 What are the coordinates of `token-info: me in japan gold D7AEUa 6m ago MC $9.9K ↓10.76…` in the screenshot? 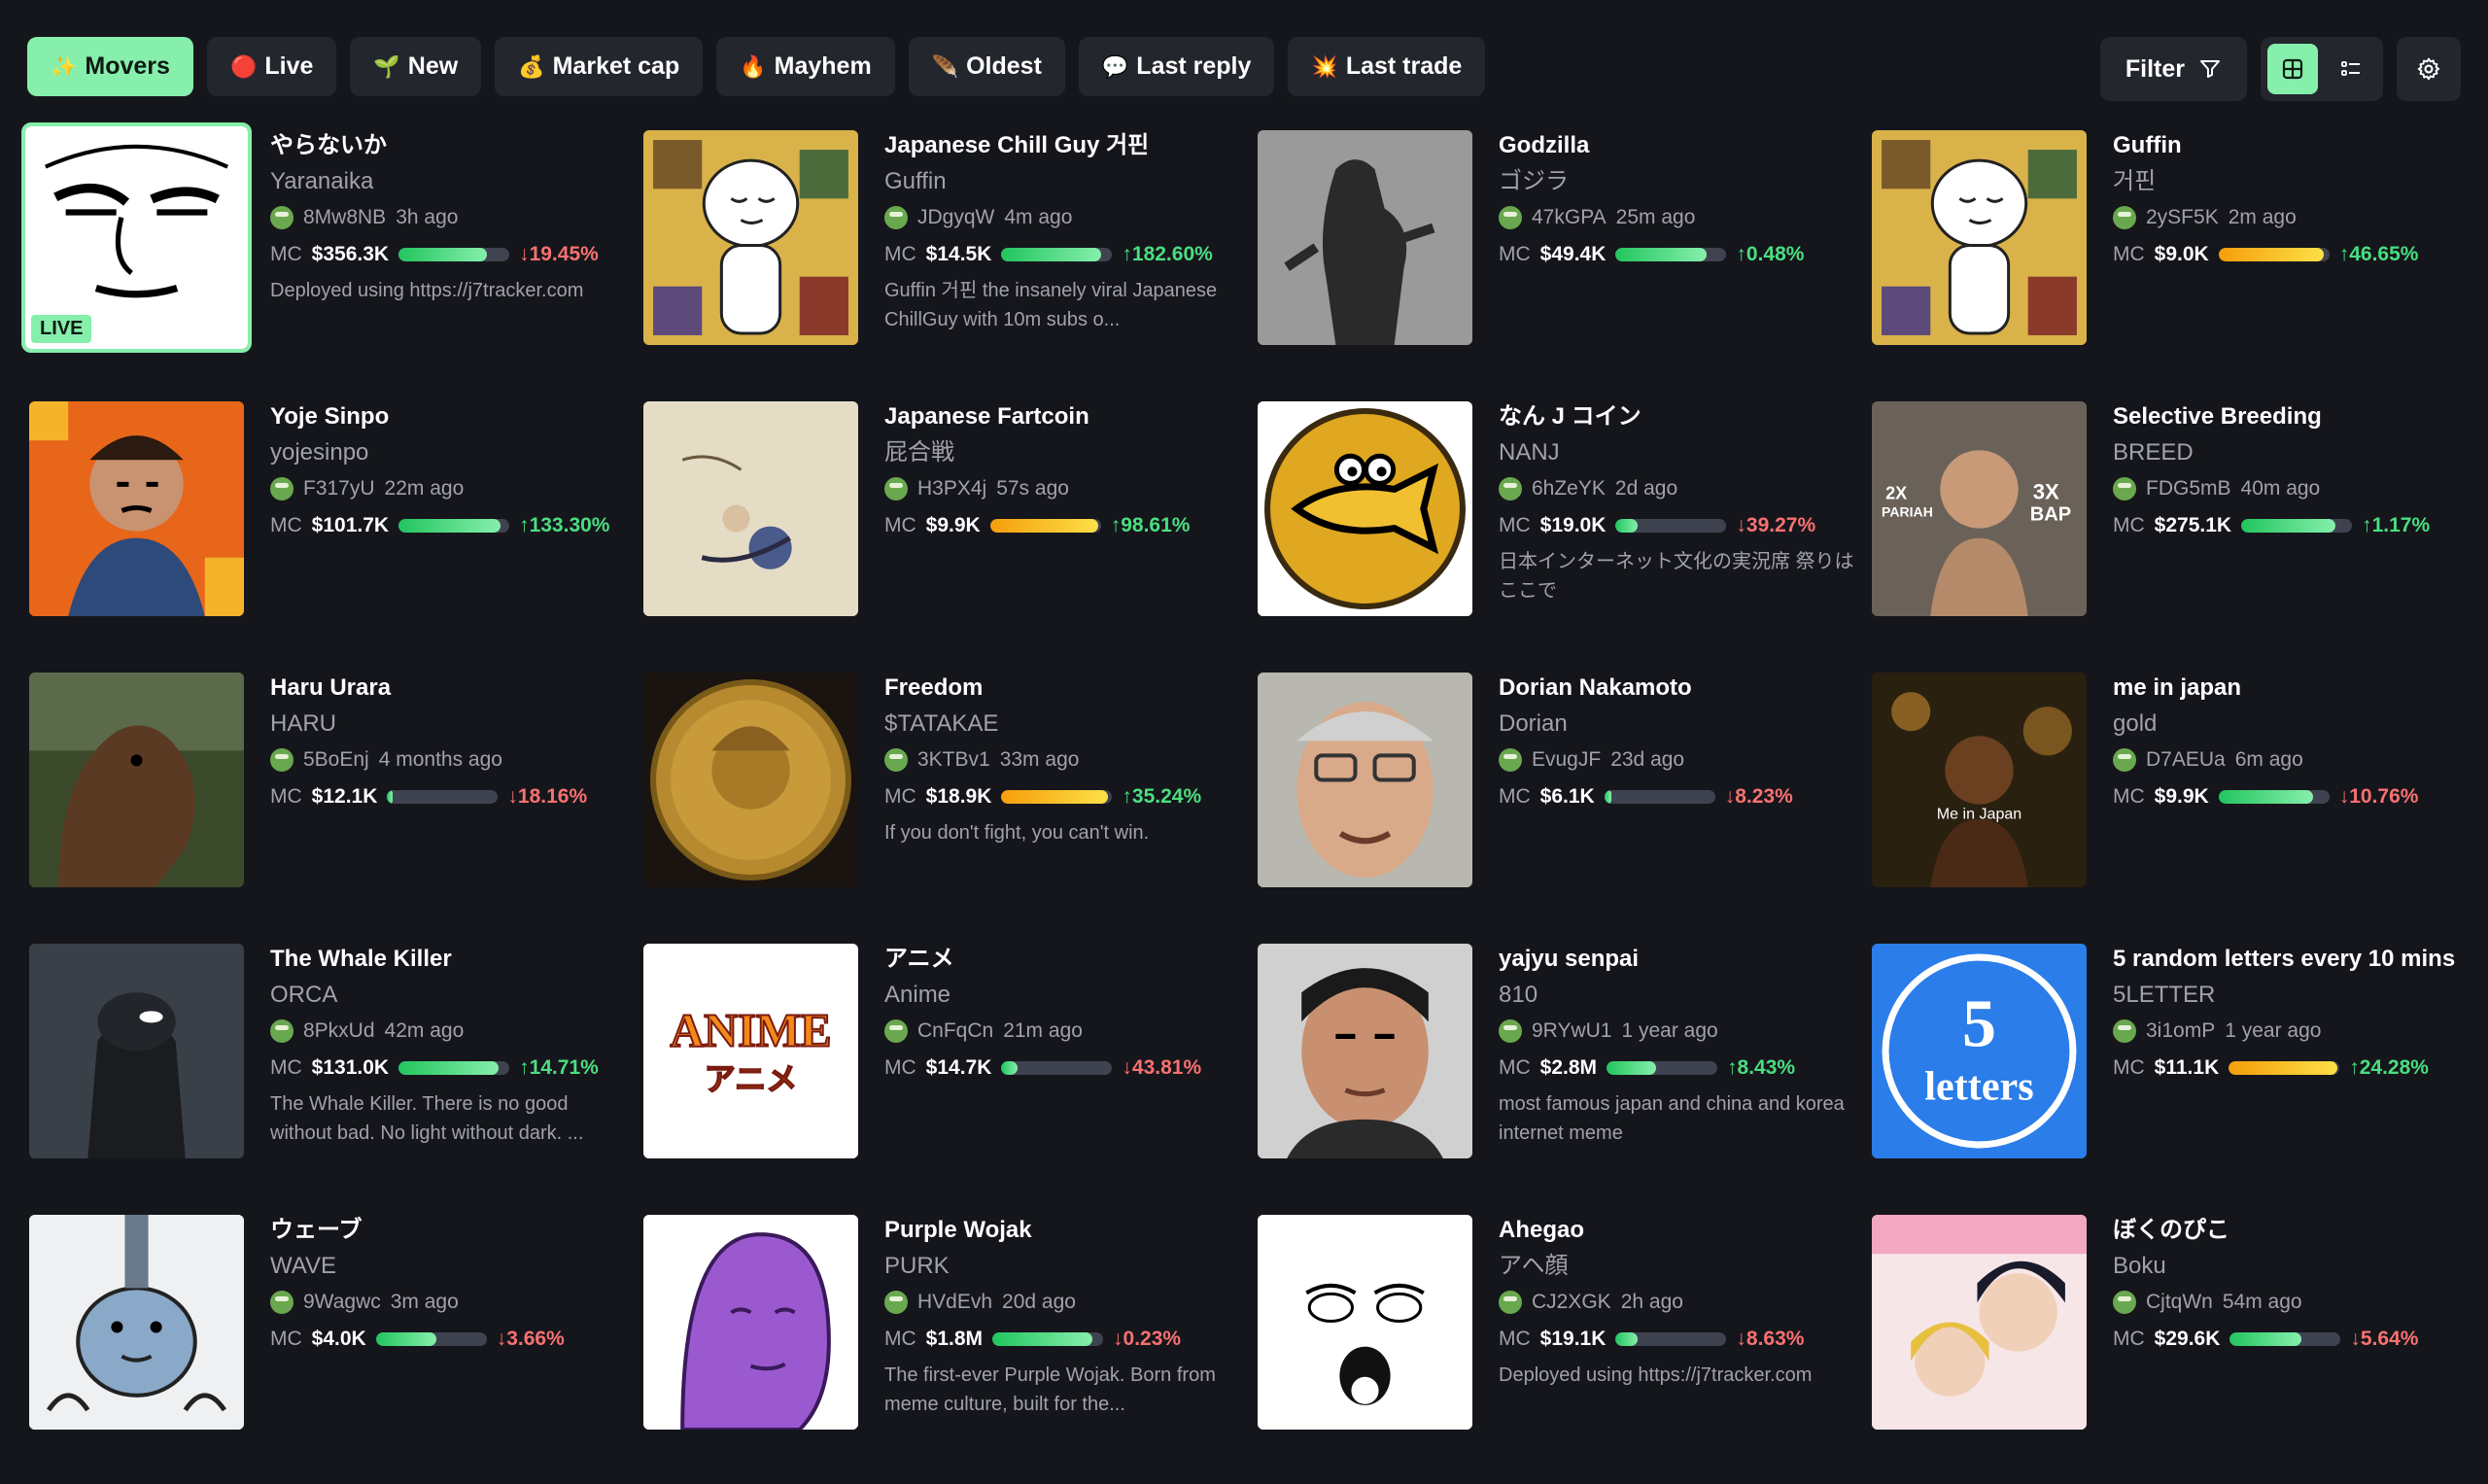 It's located at (2292, 743).